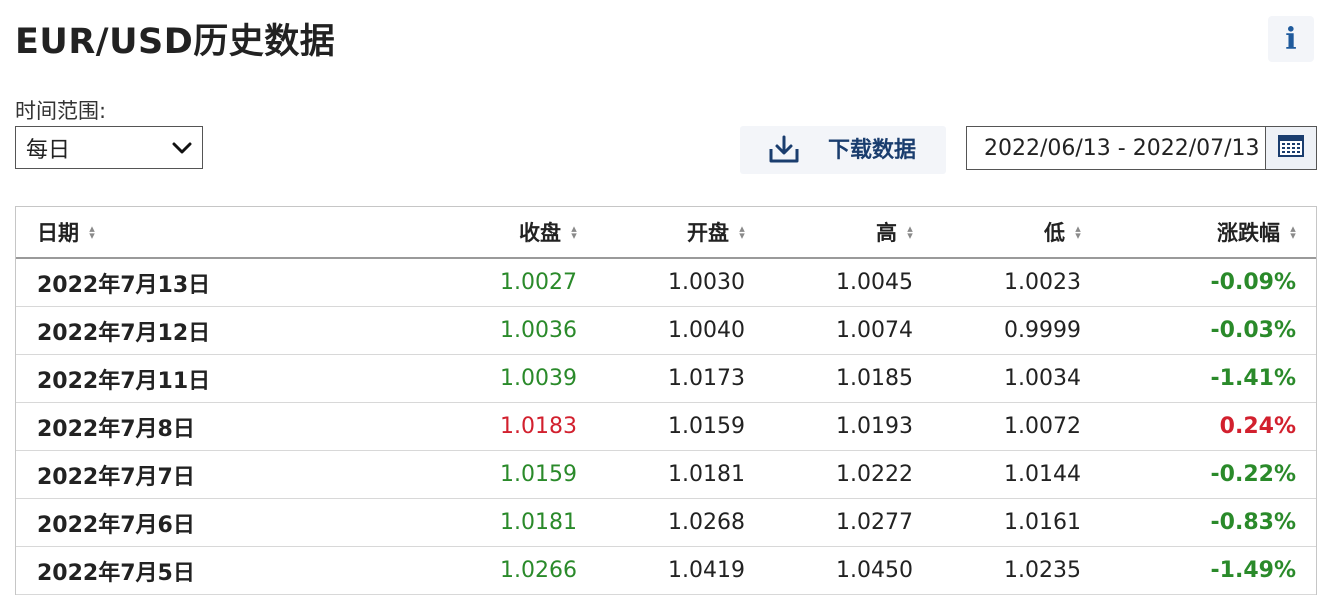  I want to click on cell-low: 1.0235, so click(1042, 570).